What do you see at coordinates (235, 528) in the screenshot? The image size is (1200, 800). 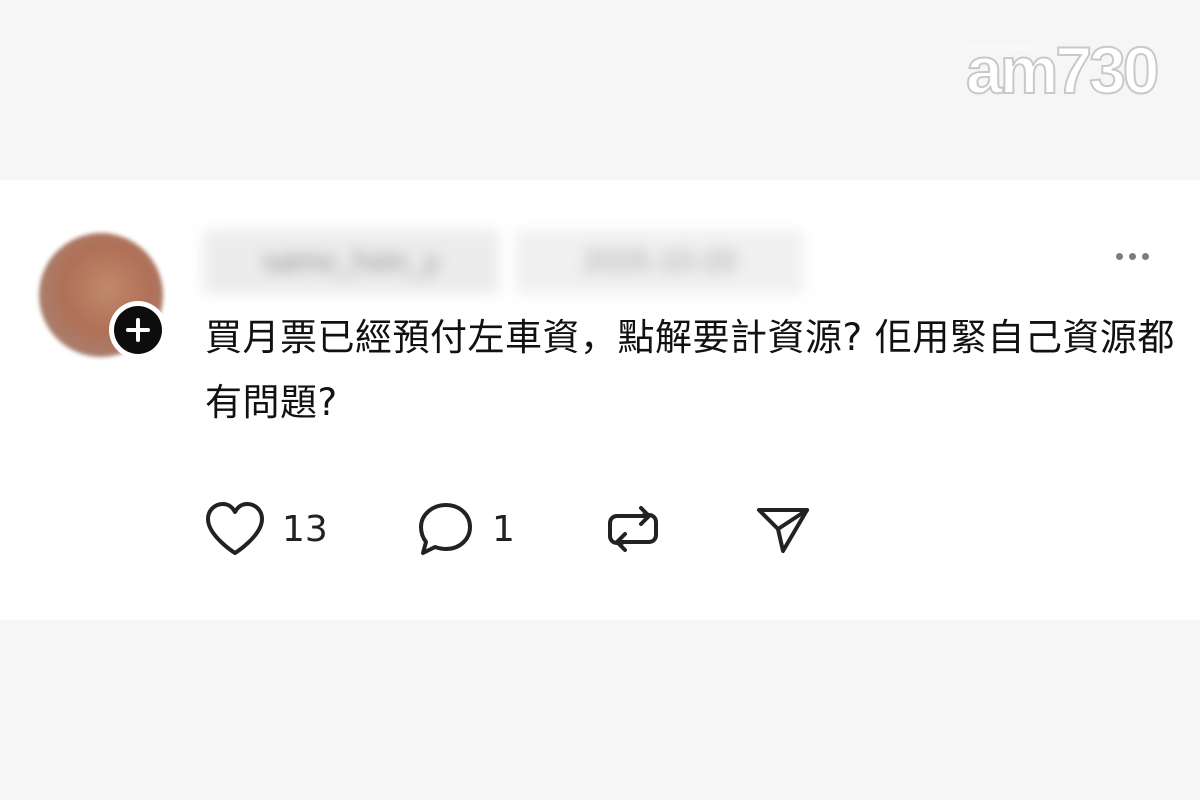 I see `heart-icon` at bounding box center [235, 528].